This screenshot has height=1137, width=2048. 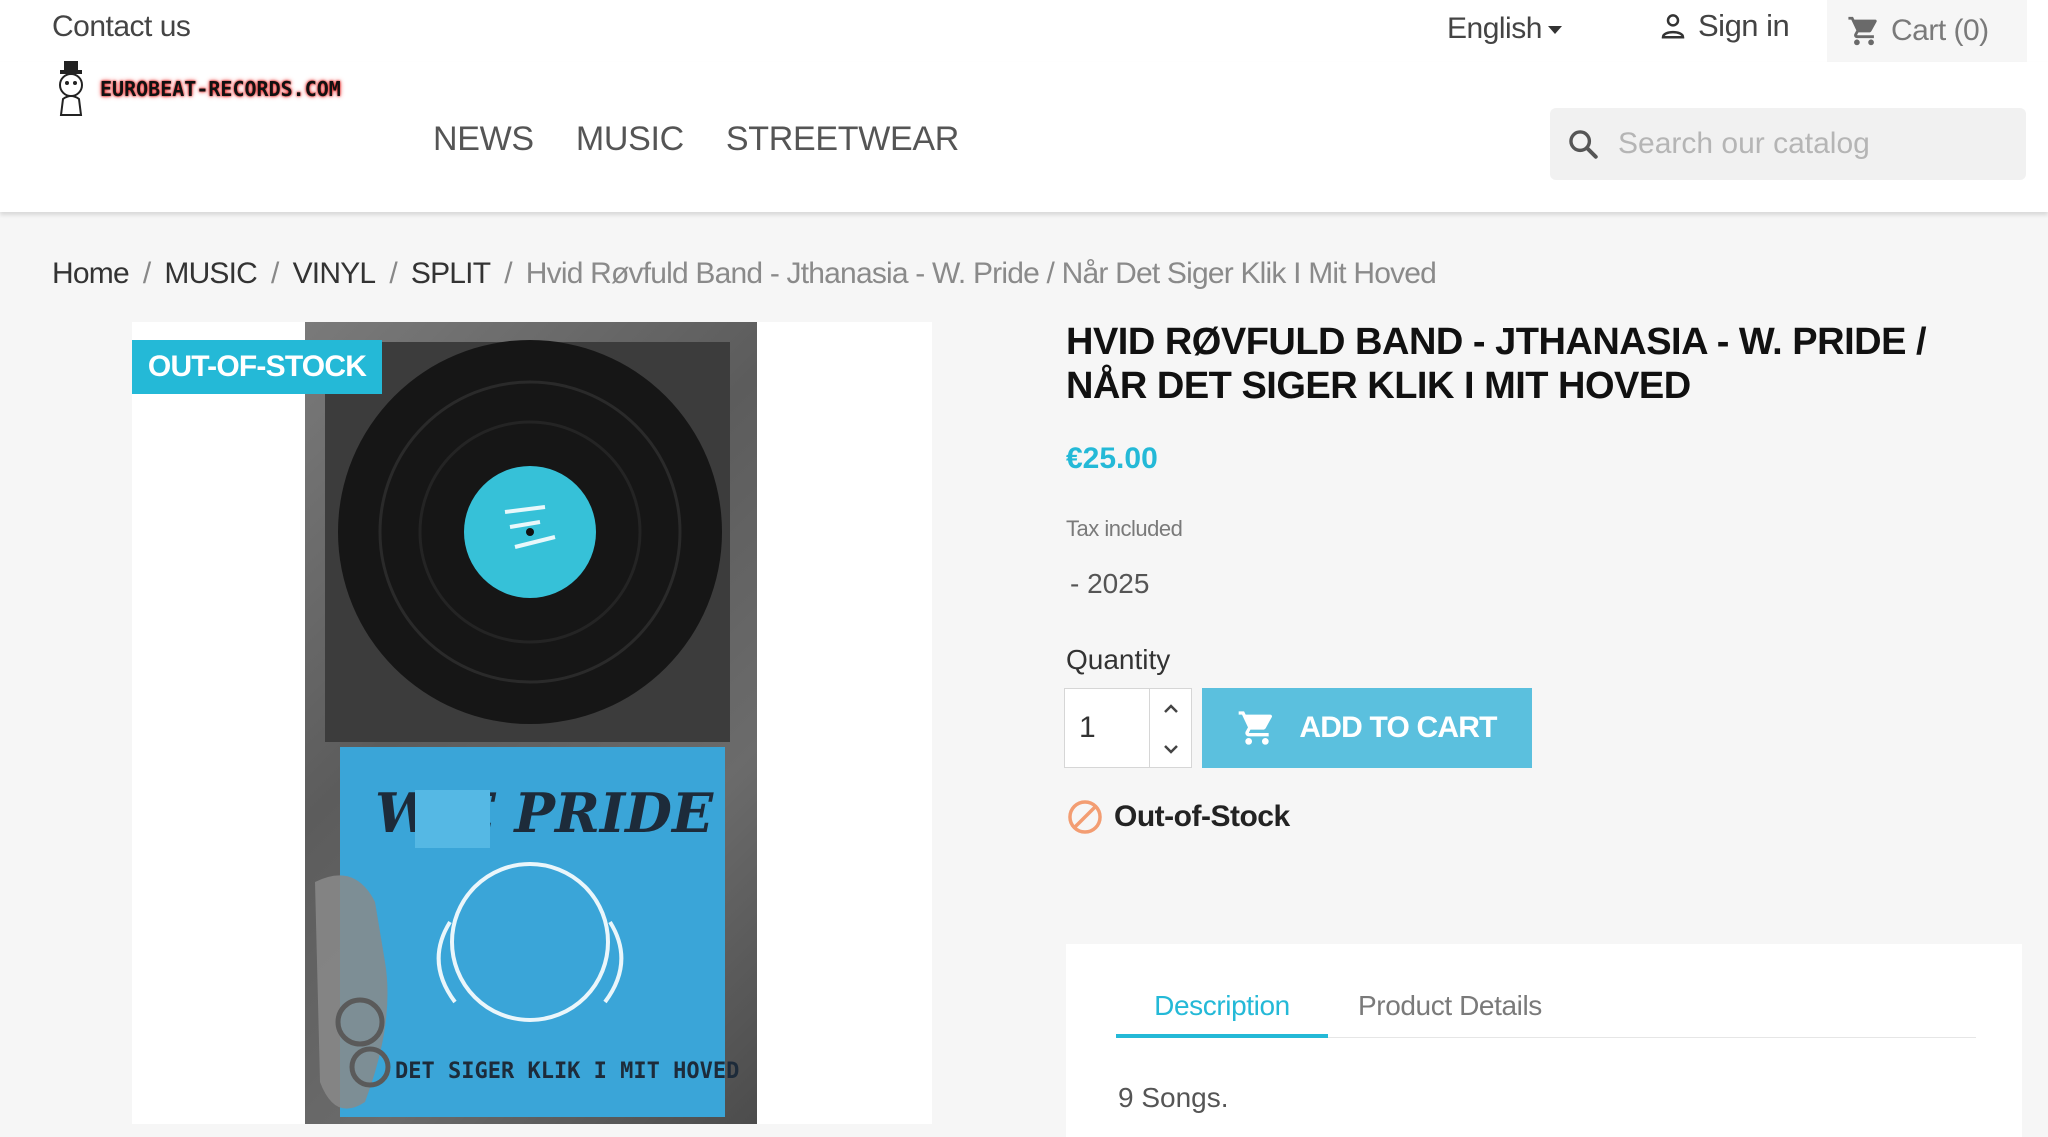 I want to click on language-selector: English, so click(x=1504, y=29).